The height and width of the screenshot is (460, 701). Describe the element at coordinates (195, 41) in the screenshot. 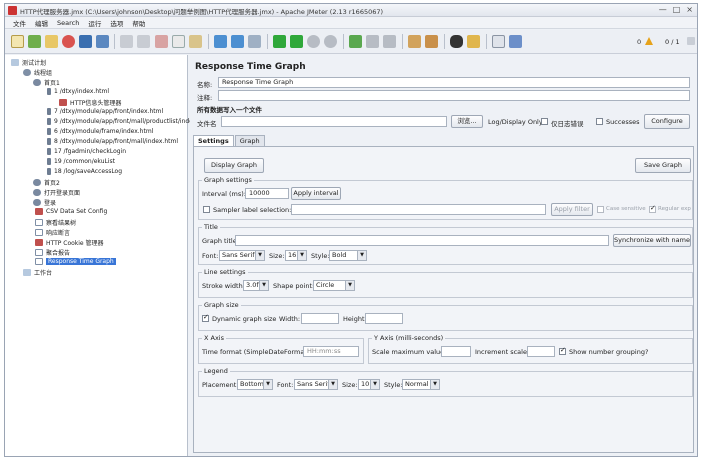

I see `paste-icon` at that location.